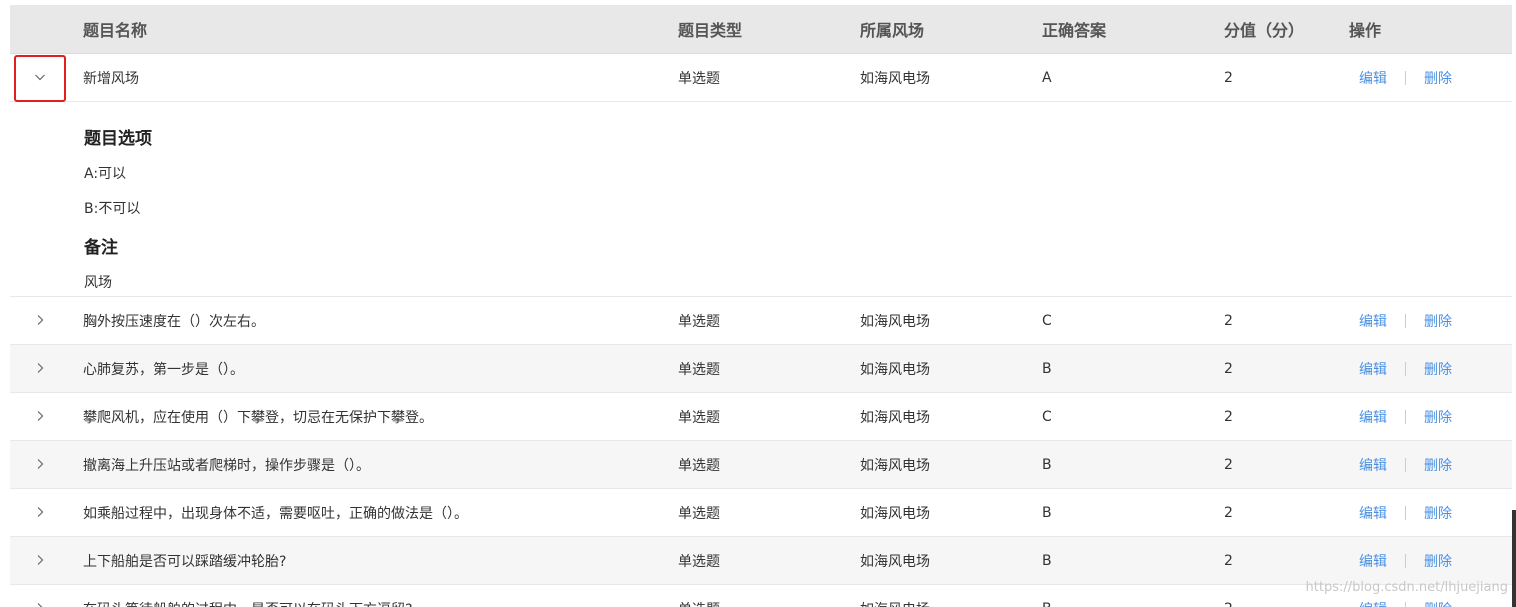 This screenshot has height=607, width=1516. Describe the element at coordinates (247, 596) in the screenshot. I see `row-name: 在码头等待船舶的过程中，是否可以在码头下方逗留?` at that location.